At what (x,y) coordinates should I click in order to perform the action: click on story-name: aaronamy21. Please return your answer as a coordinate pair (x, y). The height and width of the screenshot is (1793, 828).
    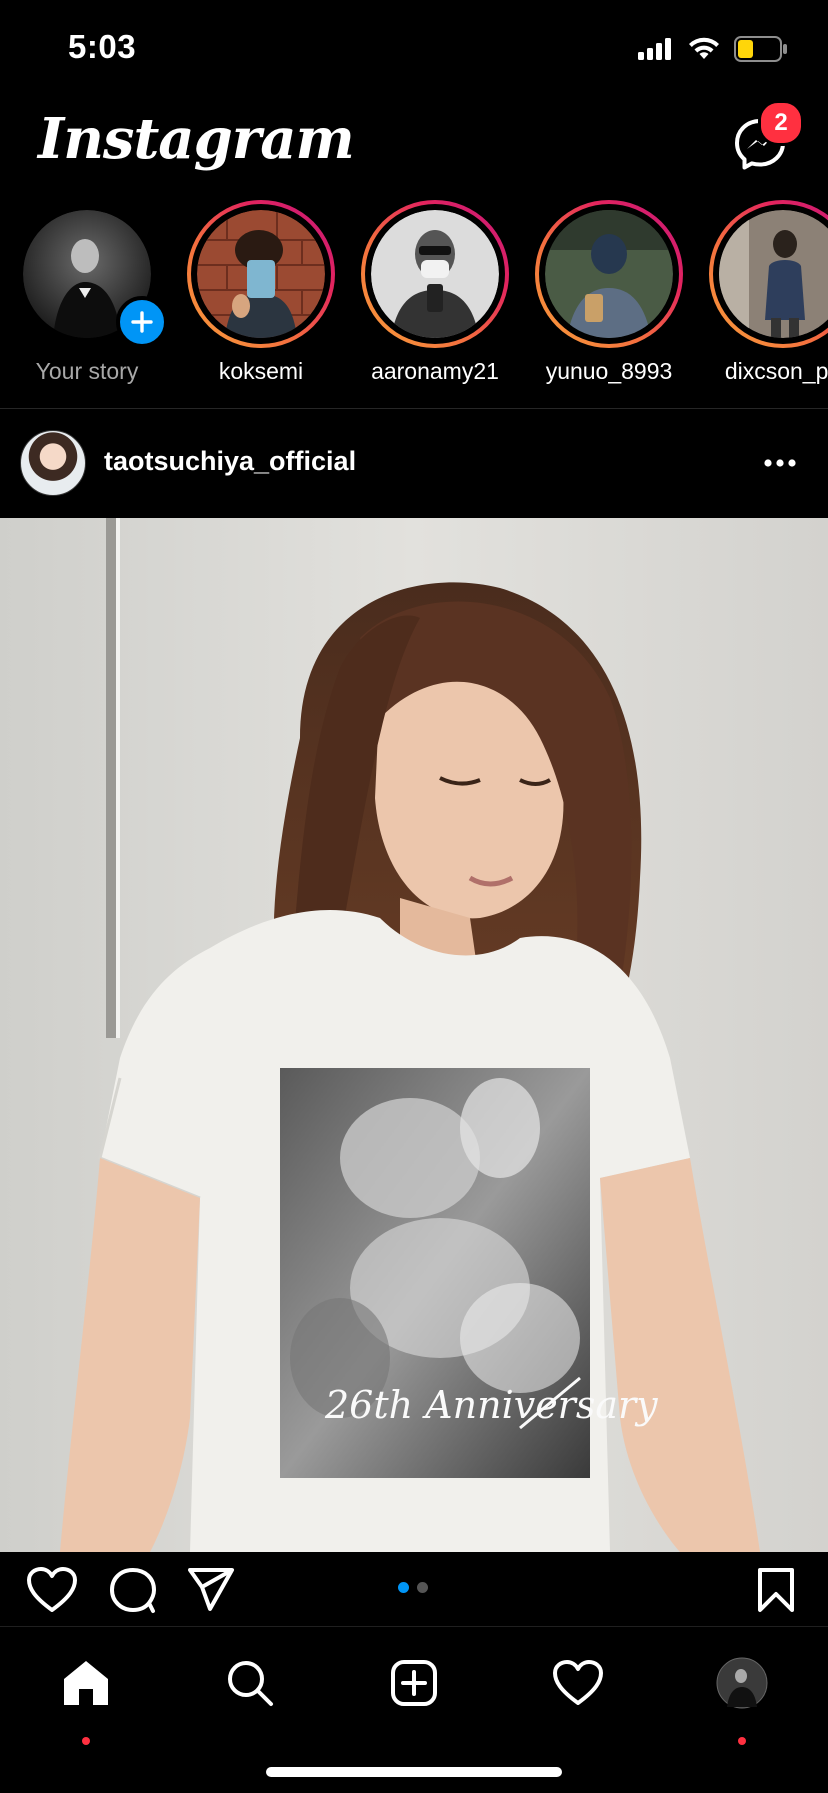
    Looking at the image, I should click on (435, 371).